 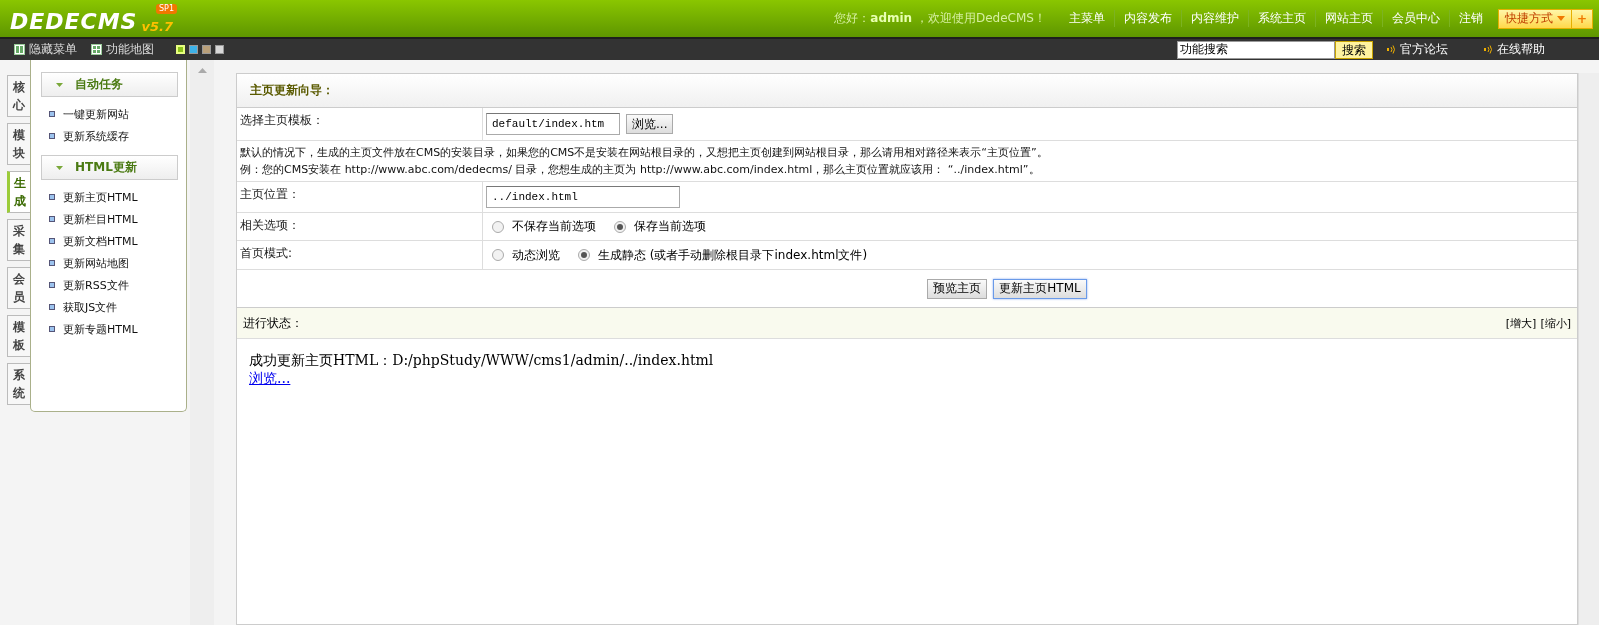 I want to click on field-label: 主页位置：, so click(x=360, y=197).